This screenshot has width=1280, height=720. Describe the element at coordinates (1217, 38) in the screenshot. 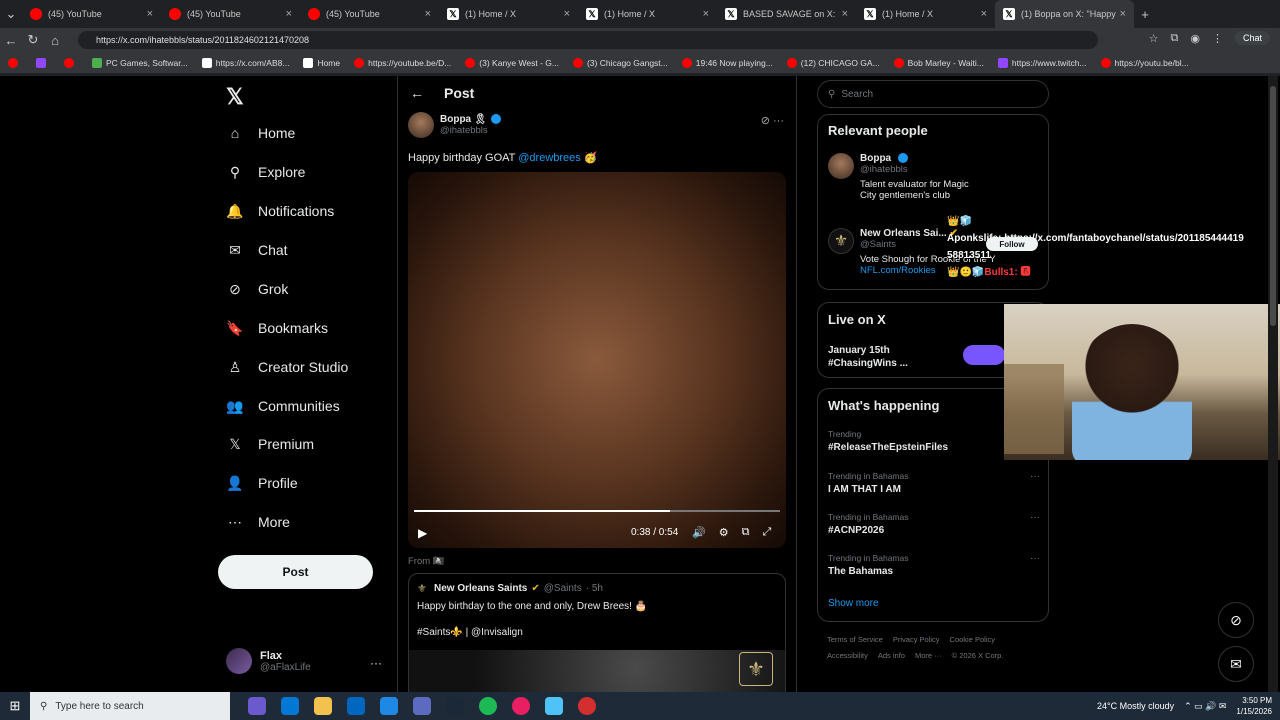

I see `menu-icon: ⋮` at that location.